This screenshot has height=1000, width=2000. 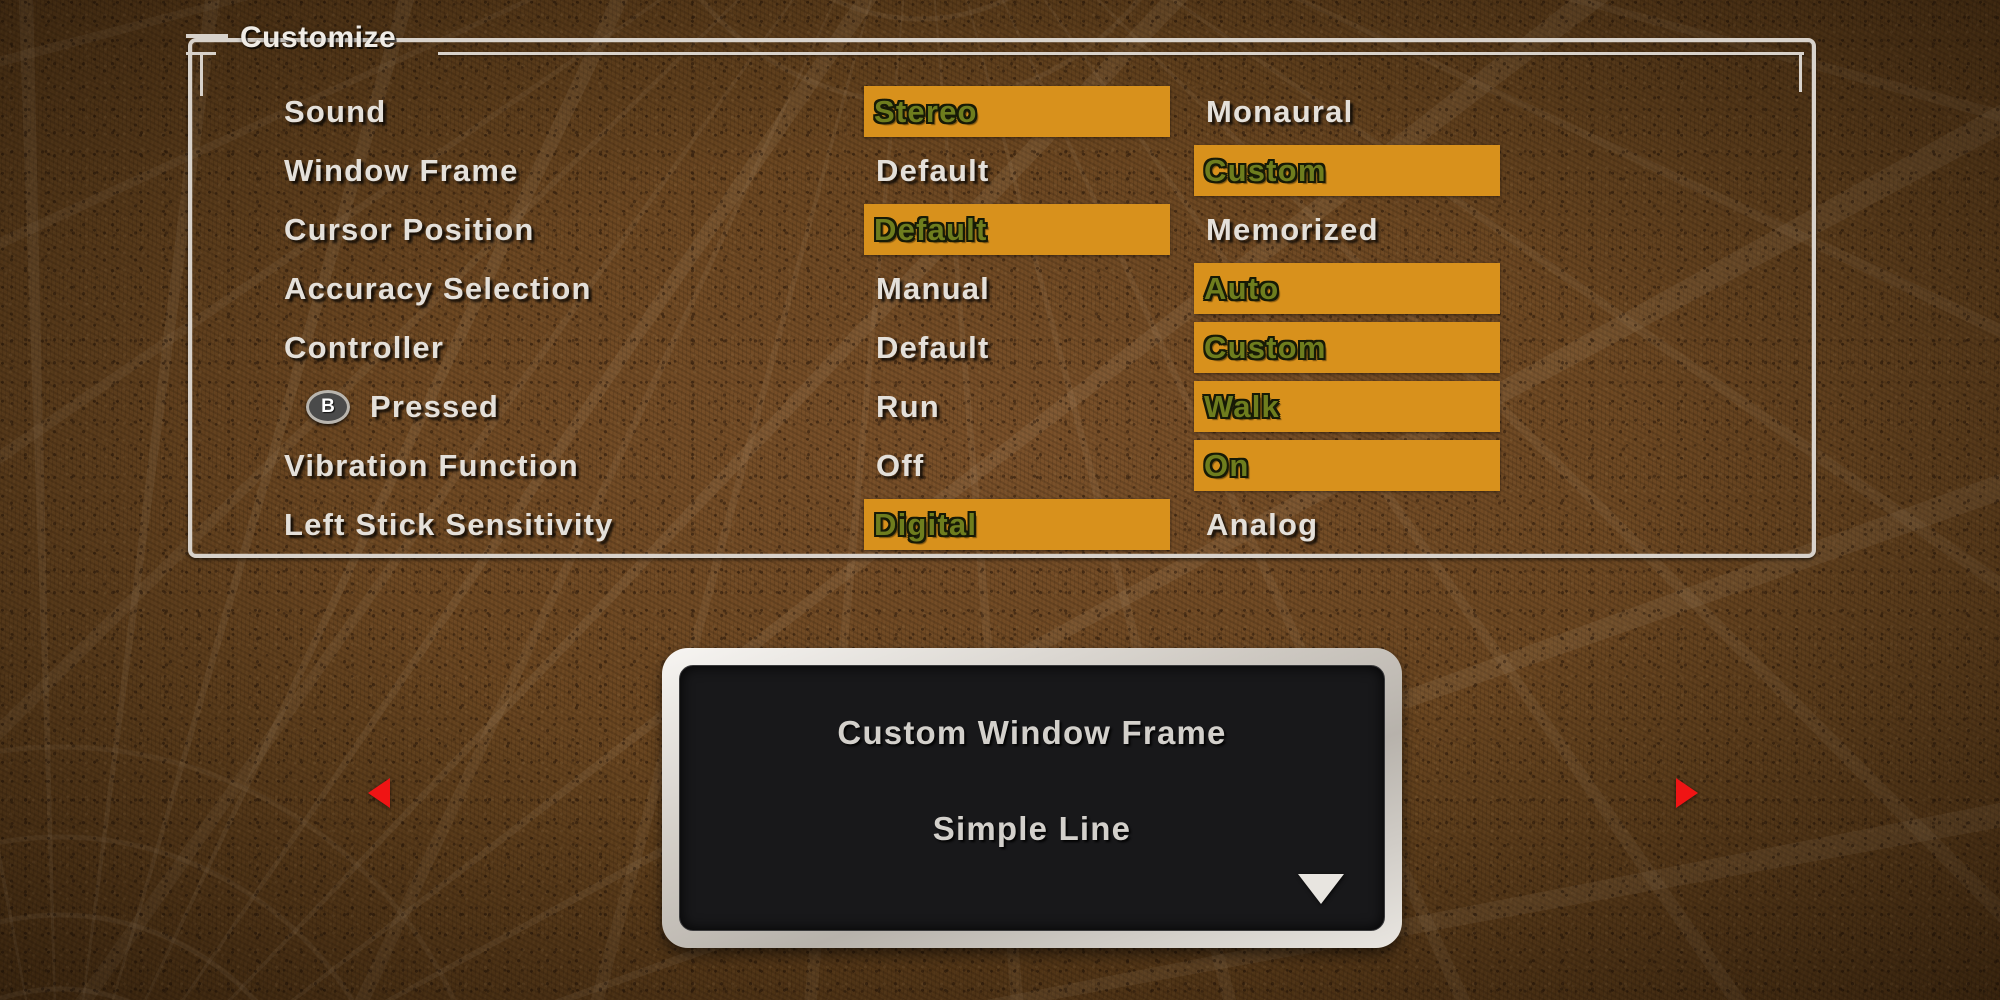 I want to click on page-title: Customize, so click(x=318, y=37).